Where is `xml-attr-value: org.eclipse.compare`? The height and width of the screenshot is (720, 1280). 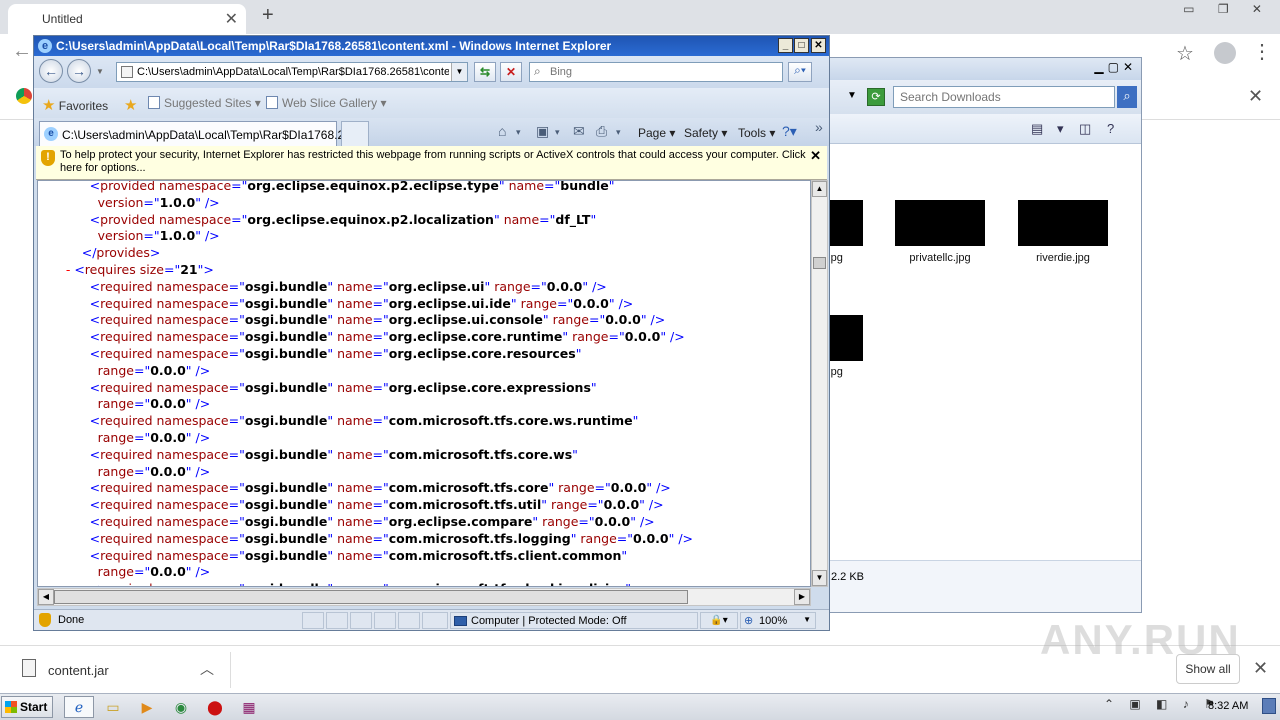 xml-attr-value: org.eclipse.compare is located at coordinates (460, 521).